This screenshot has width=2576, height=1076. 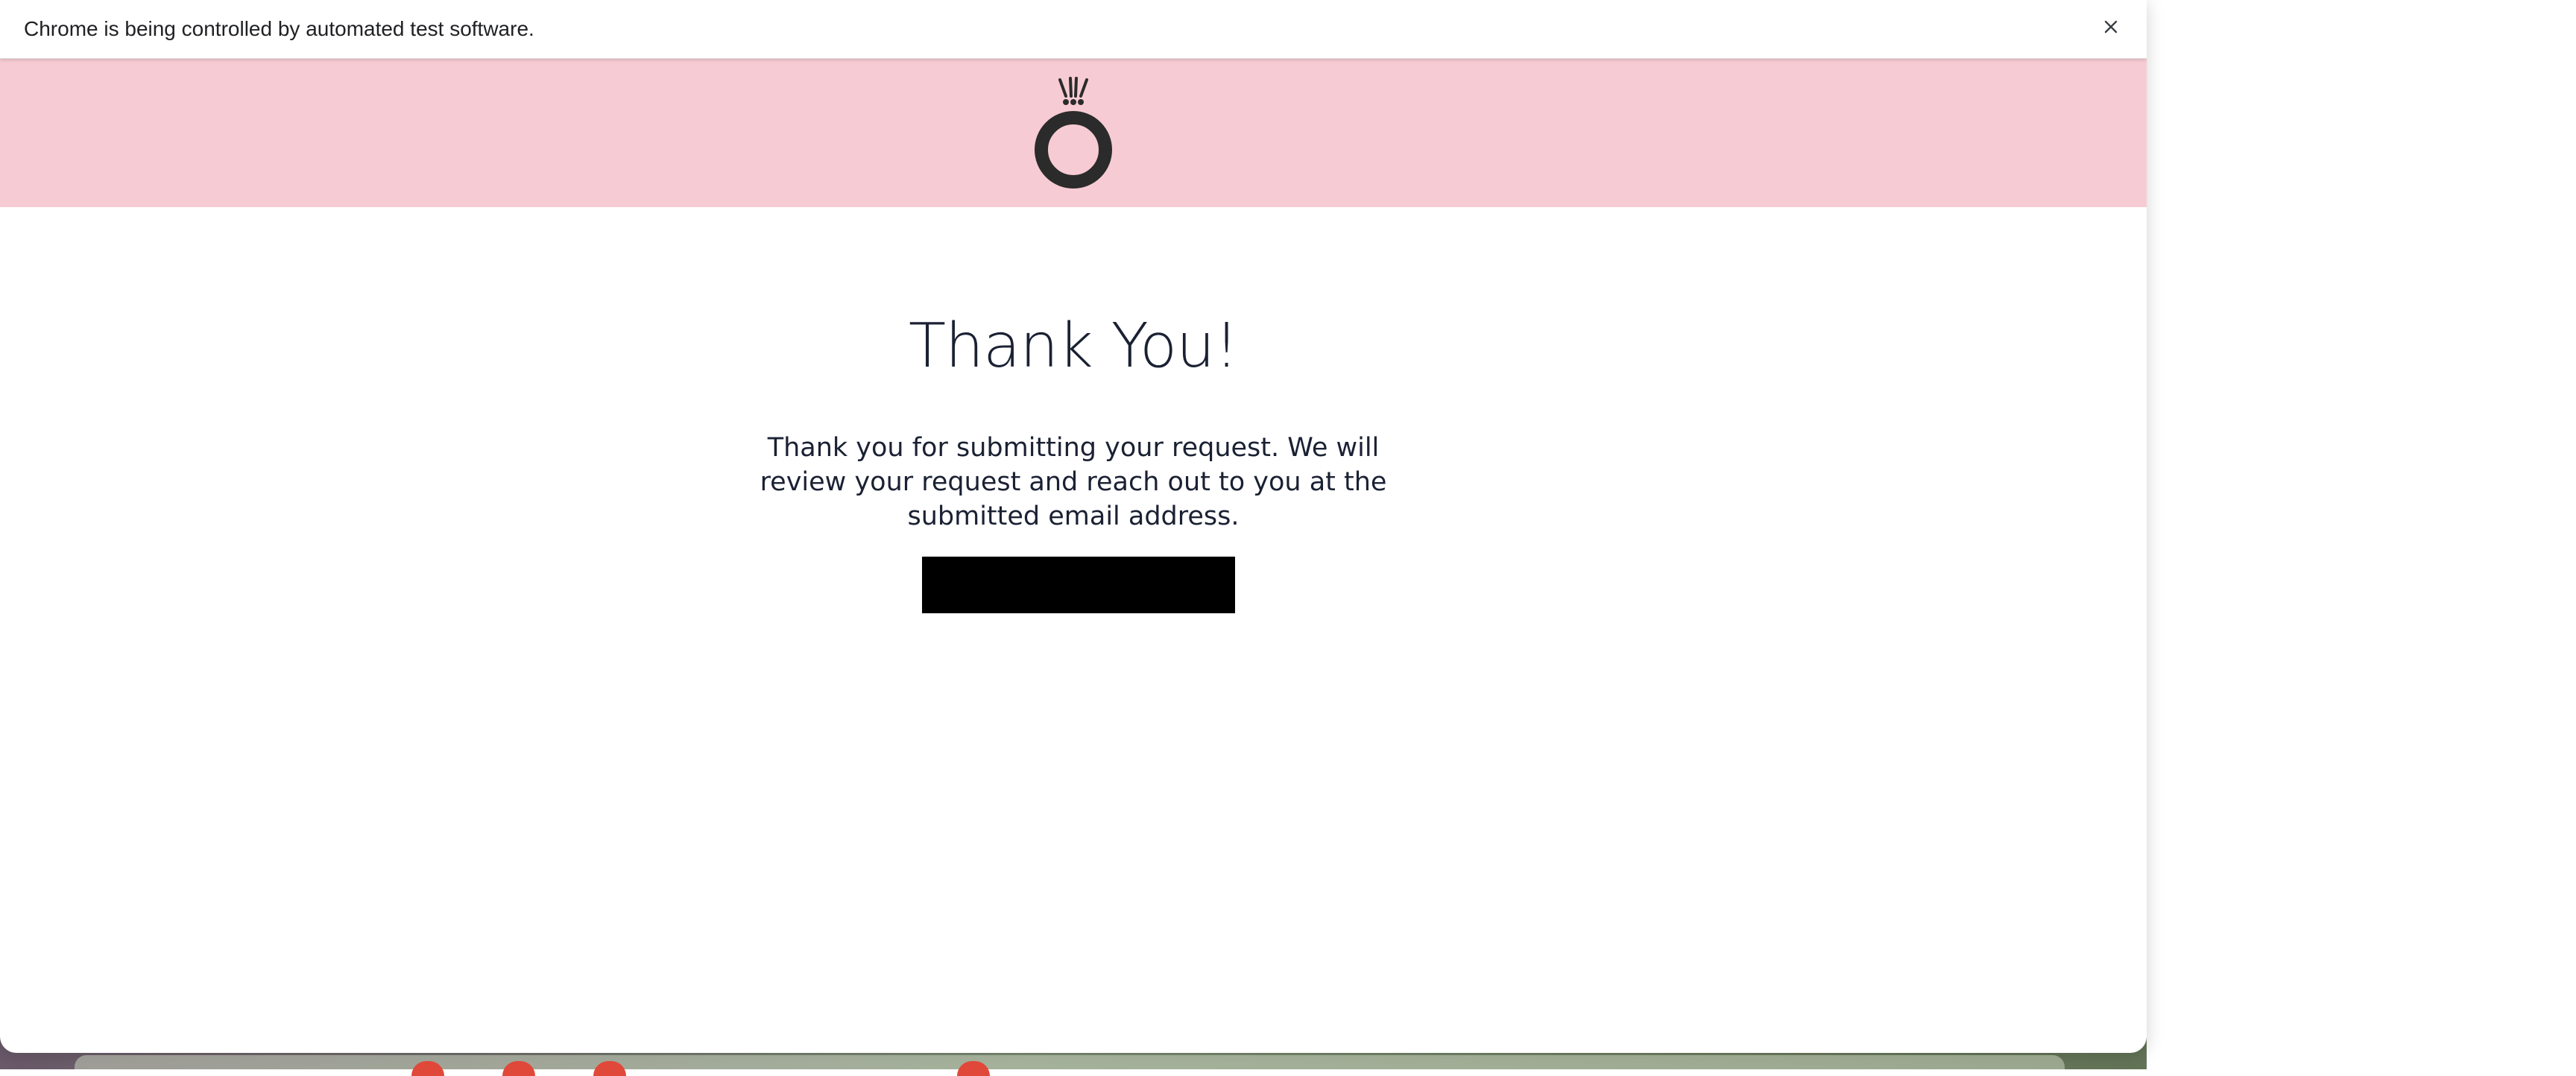 I want to click on close-icon, so click(x=2111, y=27).